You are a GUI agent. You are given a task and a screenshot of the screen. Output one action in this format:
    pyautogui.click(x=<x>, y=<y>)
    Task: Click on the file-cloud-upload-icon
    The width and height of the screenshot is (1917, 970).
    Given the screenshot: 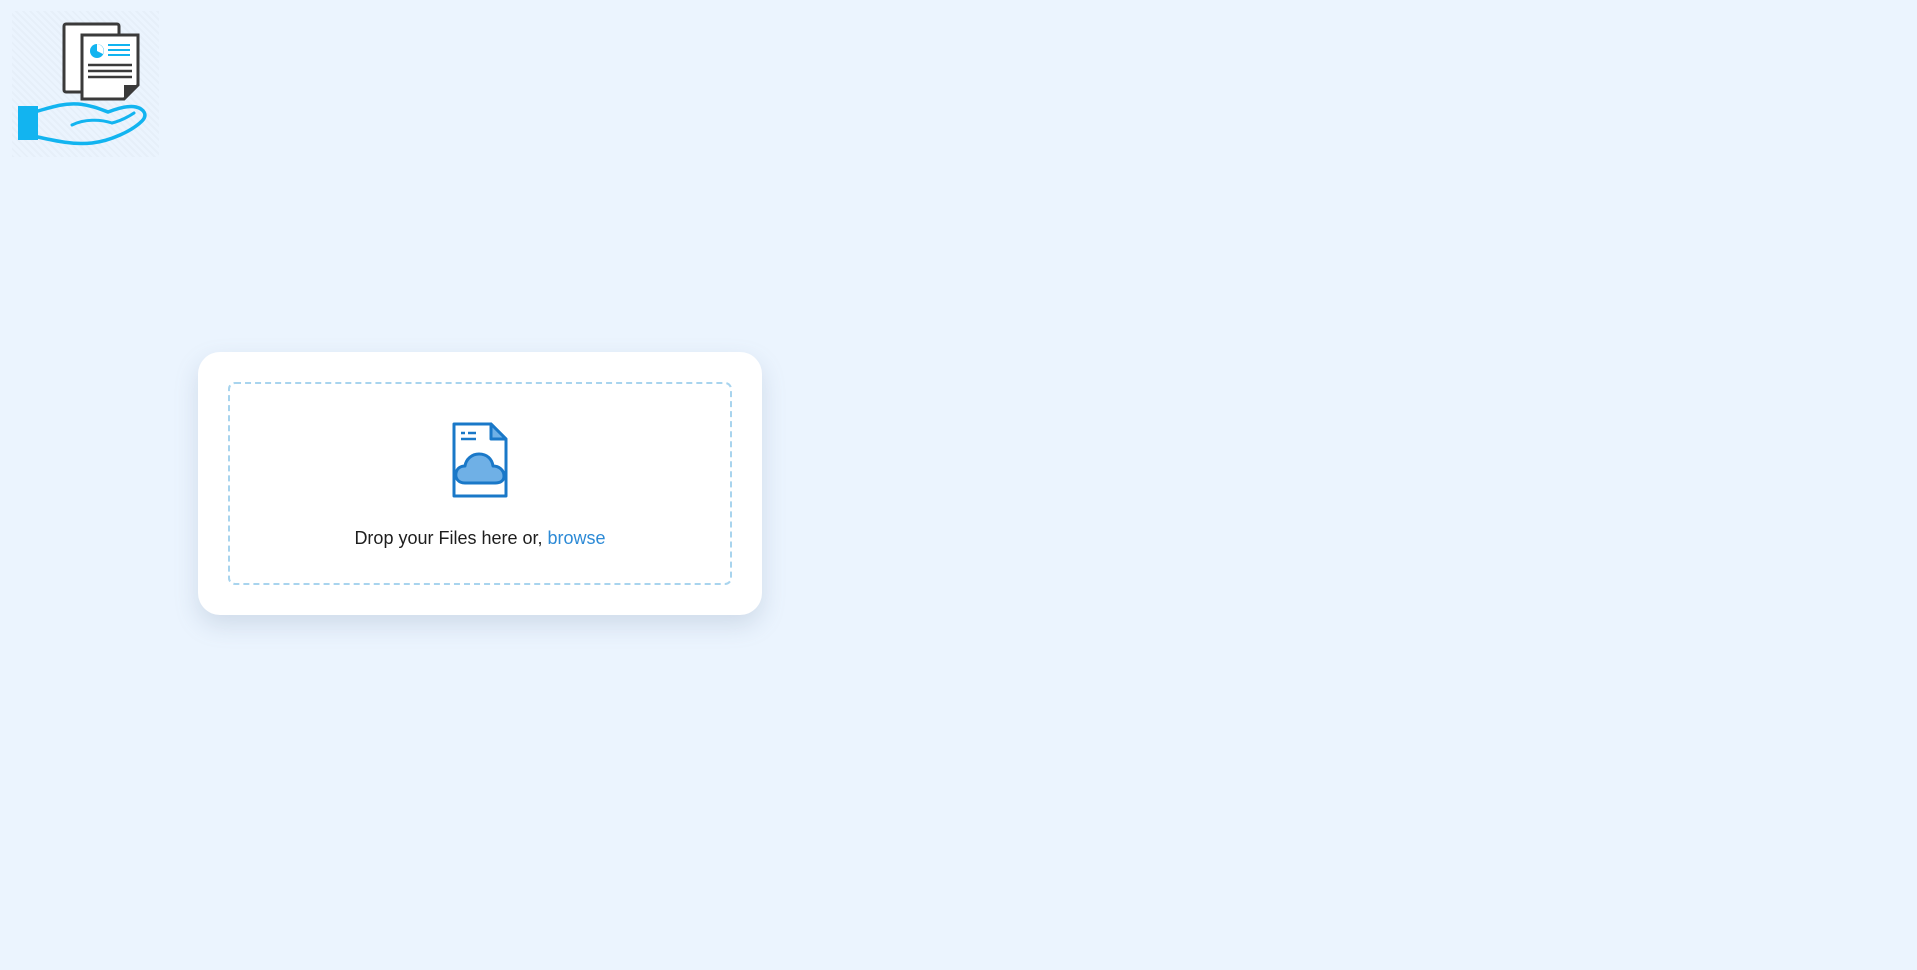 What is the action you would take?
    pyautogui.click(x=480, y=460)
    